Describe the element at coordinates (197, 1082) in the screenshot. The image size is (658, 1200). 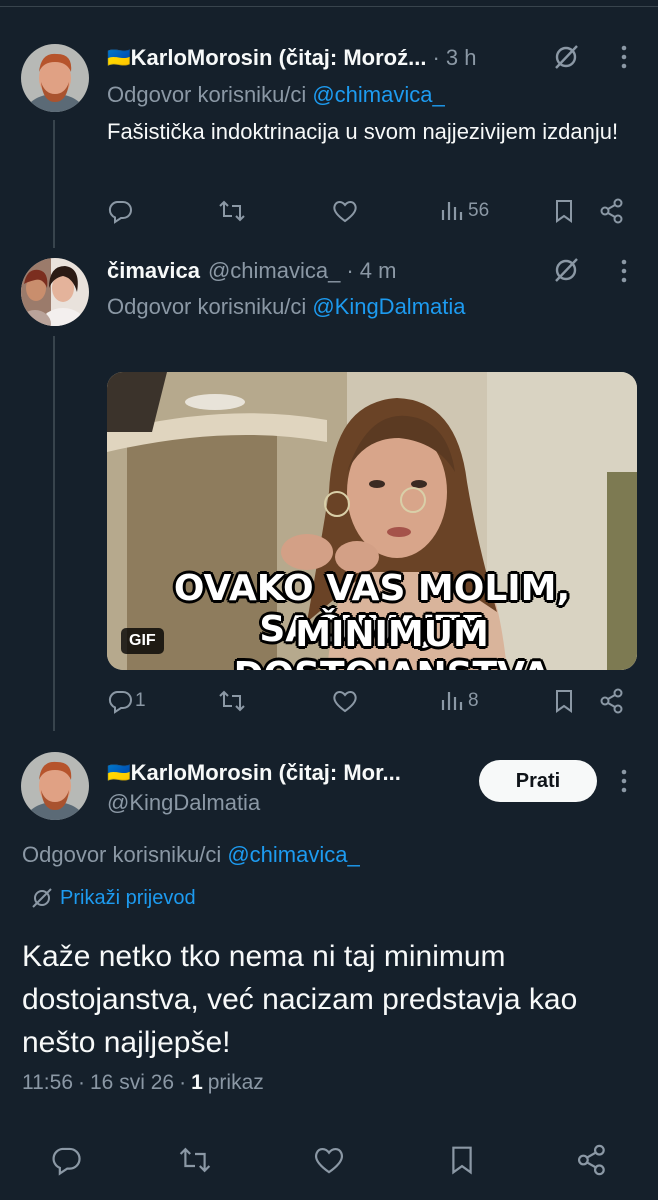
I see `views-count: 1` at that location.